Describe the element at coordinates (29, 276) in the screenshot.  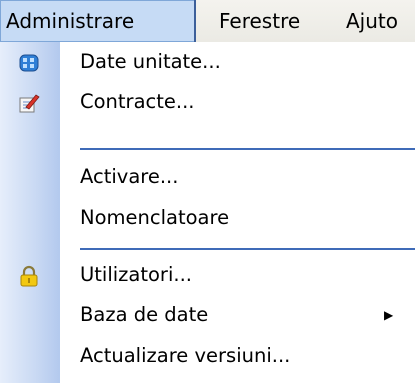
I see `lock-icon` at that location.